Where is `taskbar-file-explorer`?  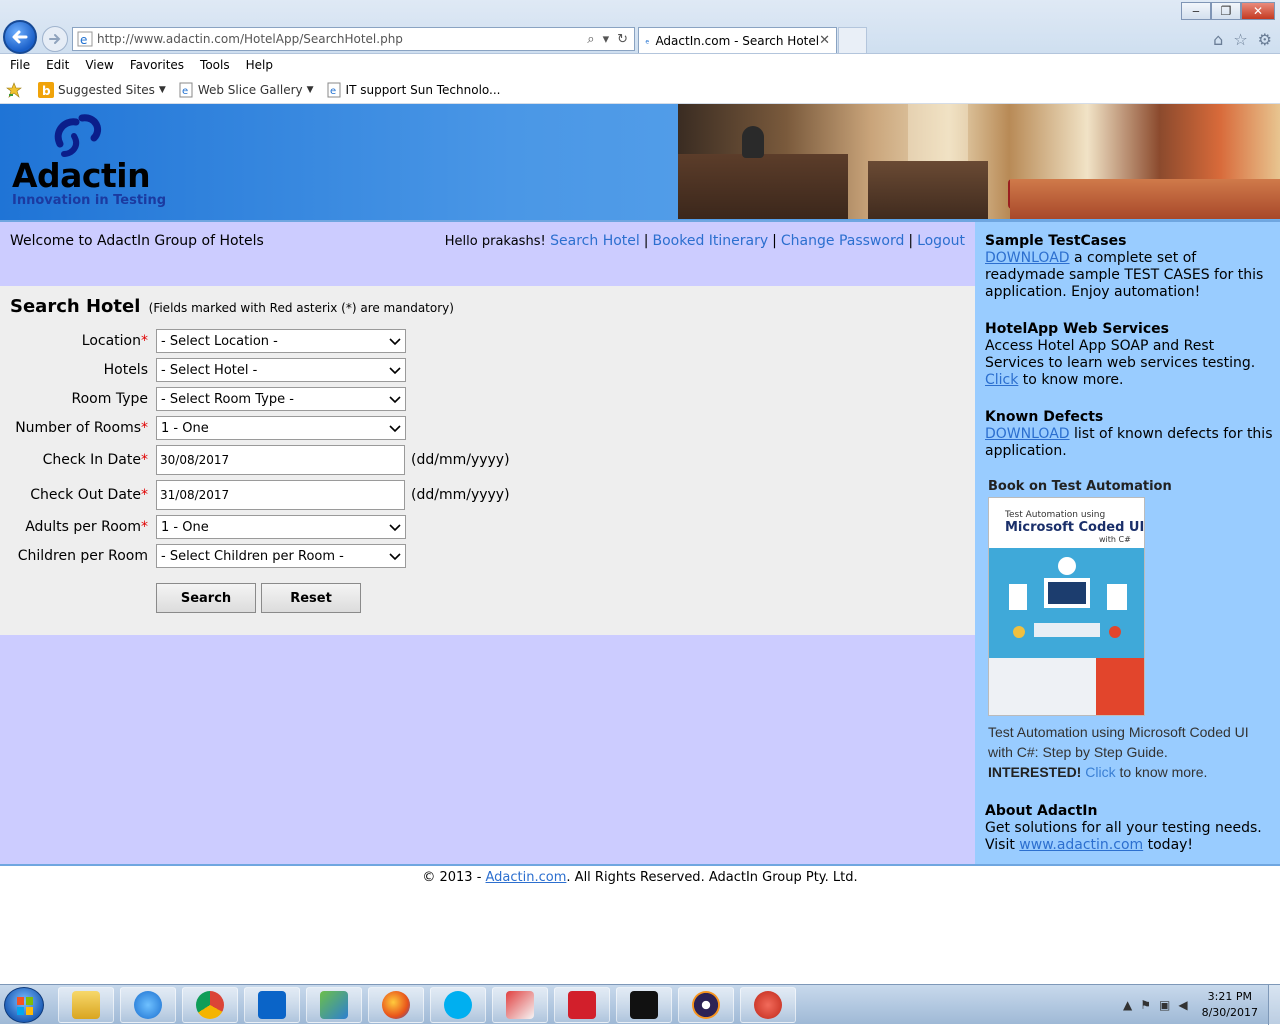
taskbar-file-explorer is located at coordinates (86, 1005).